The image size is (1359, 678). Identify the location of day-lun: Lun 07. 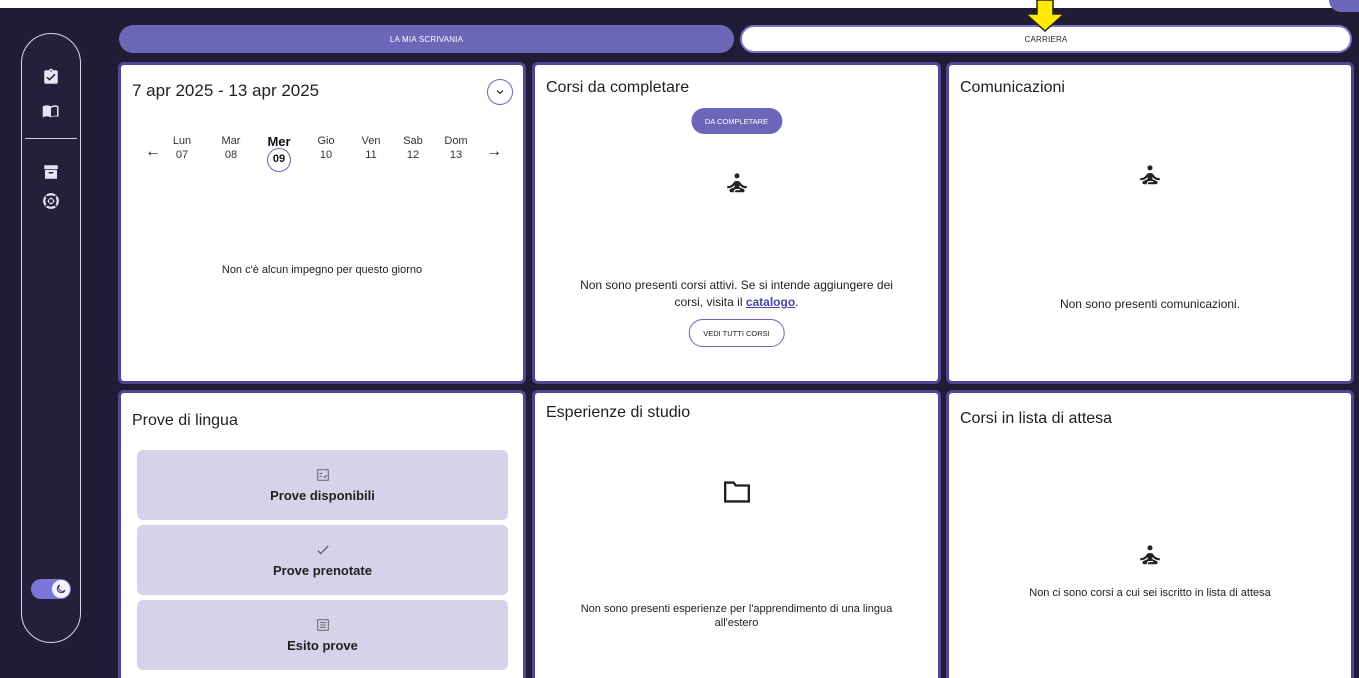
(182, 148).